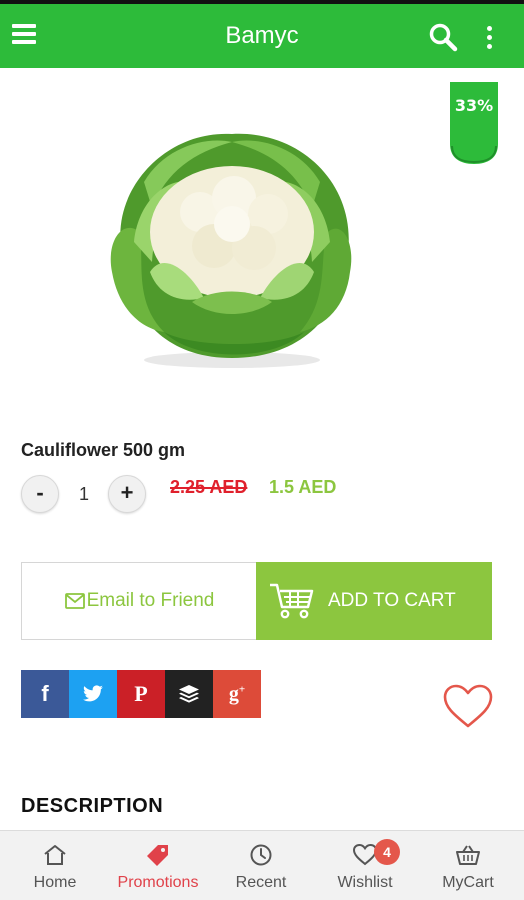  Describe the element at coordinates (127, 494) in the screenshot. I see `quantity-increase-button: +` at that location.